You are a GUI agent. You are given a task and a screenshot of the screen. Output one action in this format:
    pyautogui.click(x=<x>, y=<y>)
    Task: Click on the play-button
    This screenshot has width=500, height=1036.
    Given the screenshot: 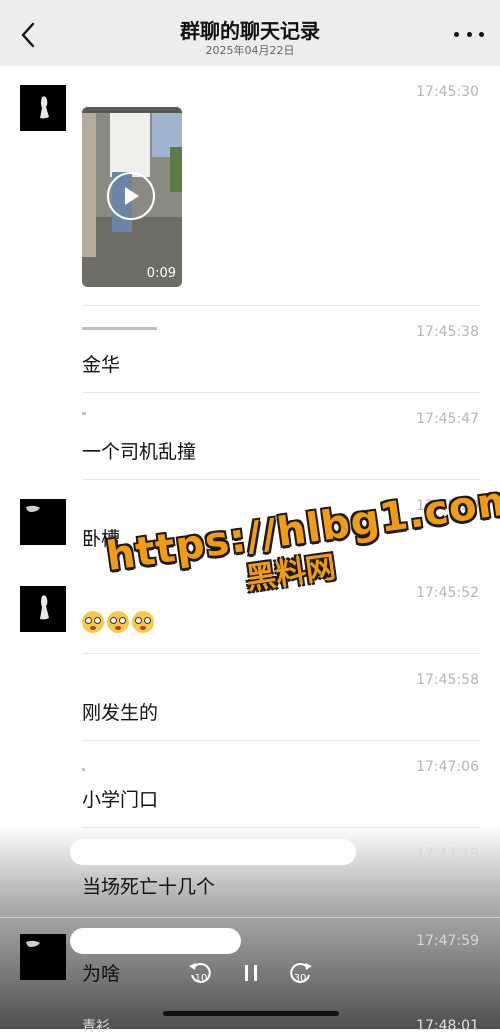 What is the action you would take?
    pyautogui.click(x=131, y=196)
    